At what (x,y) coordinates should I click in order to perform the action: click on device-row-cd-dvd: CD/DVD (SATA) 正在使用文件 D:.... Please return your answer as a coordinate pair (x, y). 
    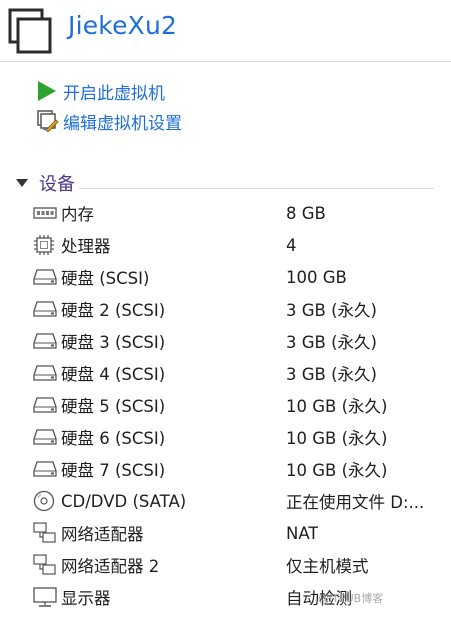
    Looking at the image, I should click on (238, 501).